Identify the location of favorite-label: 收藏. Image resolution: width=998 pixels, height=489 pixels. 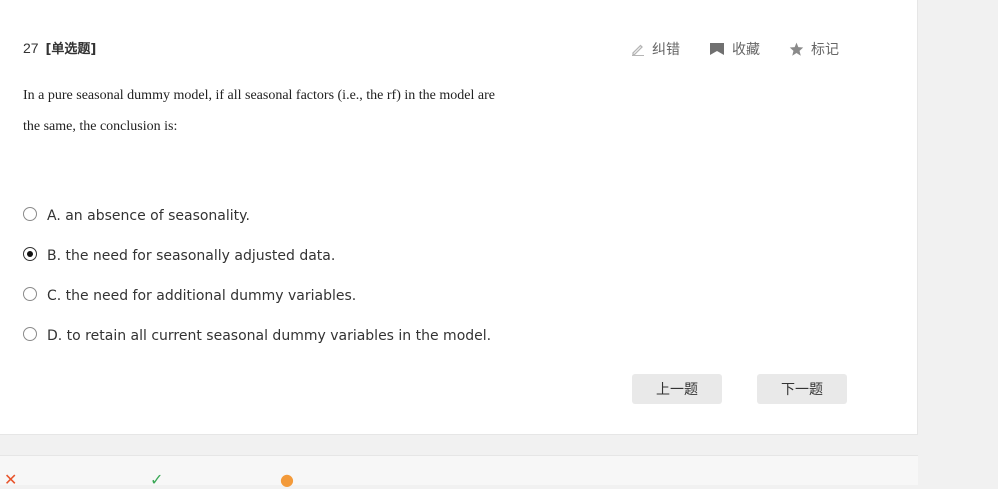
(746, 50).